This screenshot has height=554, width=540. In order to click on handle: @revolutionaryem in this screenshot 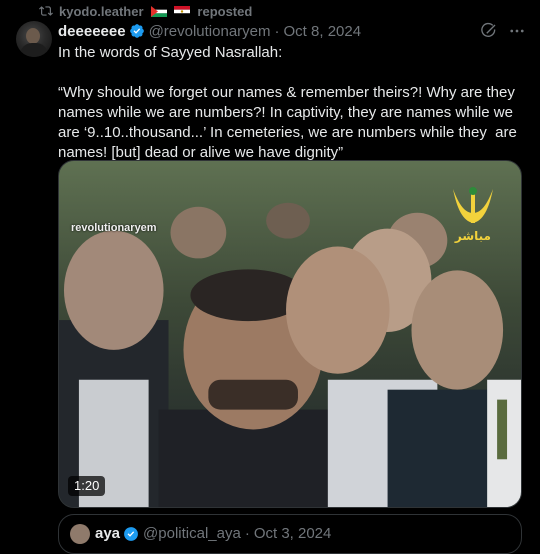, I will do `click(210, 31)`.